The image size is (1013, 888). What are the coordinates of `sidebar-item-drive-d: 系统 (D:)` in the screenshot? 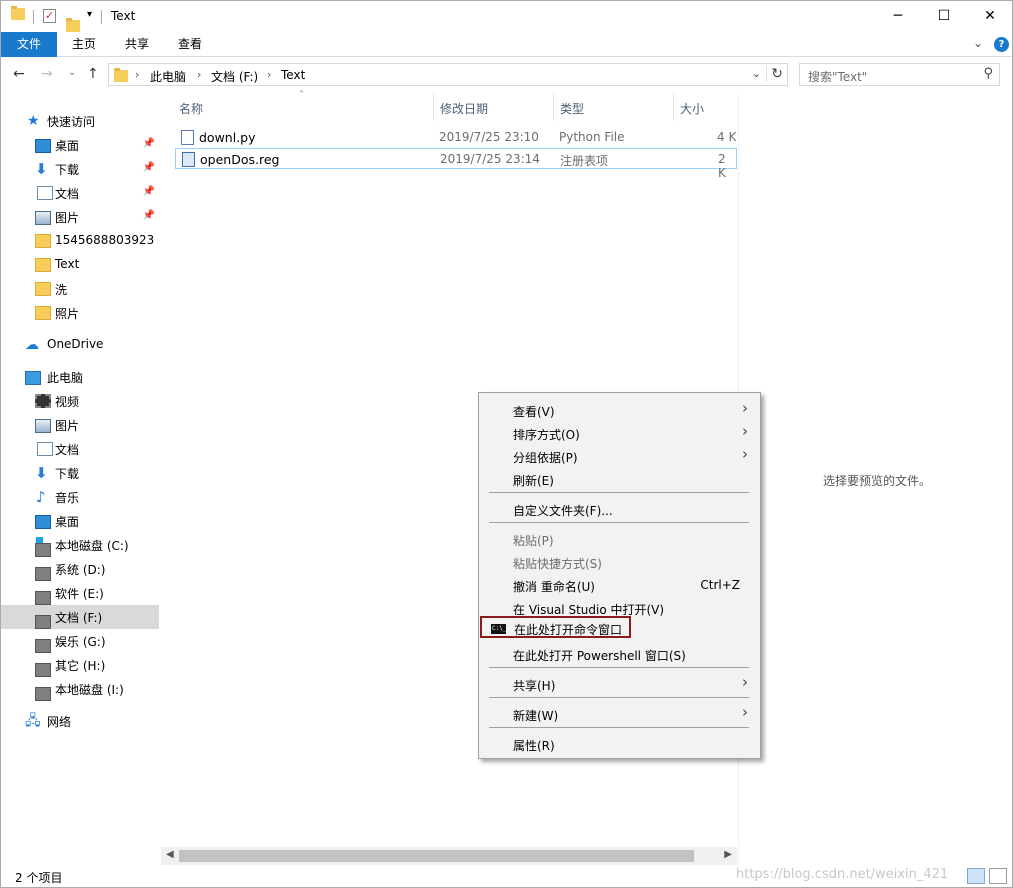 It's located at (80, 569).